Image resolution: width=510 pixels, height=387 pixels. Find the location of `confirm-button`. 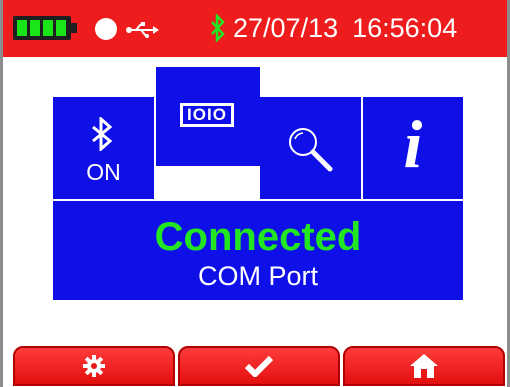

confirm-button is located at coordinates (259, 366).